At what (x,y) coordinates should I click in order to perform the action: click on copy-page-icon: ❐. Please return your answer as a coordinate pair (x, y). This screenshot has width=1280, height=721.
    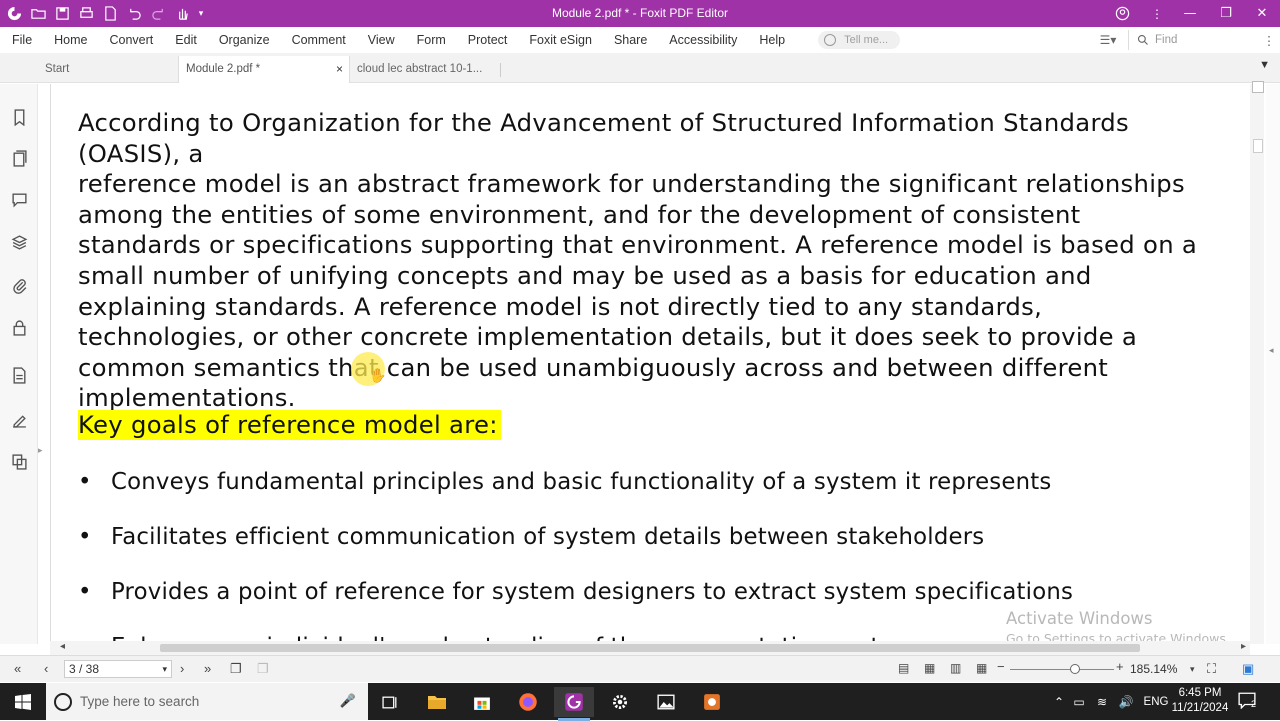
    Looking at the image, I should click on (236, 669).